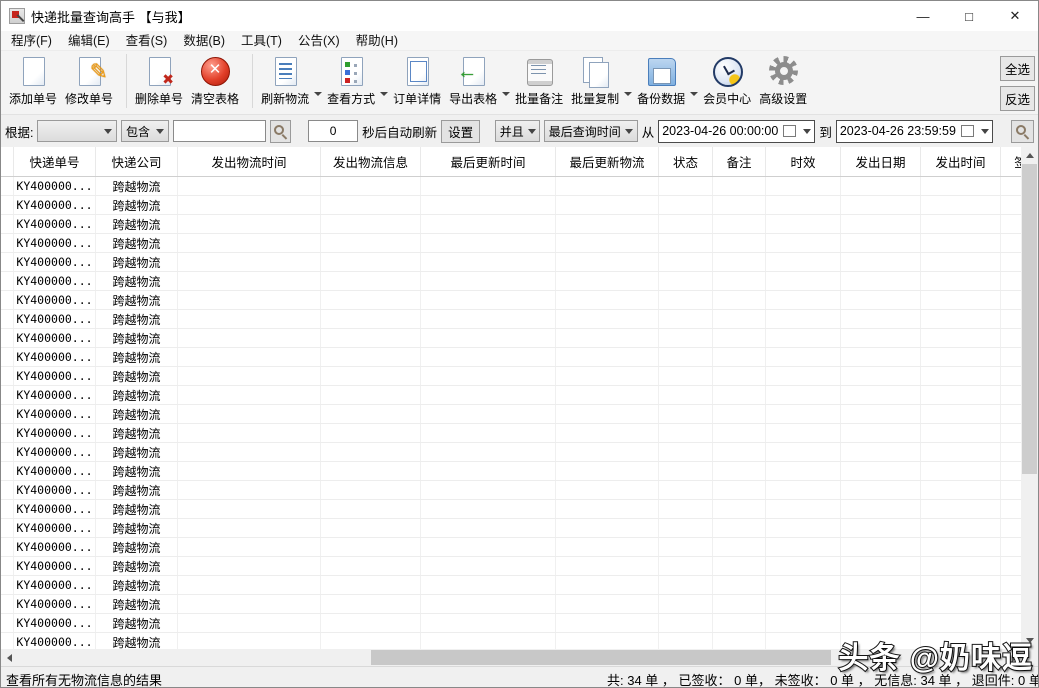 The height and width of the screenshot is (688, 1039). I want to click on close-button: ✕, so click(1015, 16).